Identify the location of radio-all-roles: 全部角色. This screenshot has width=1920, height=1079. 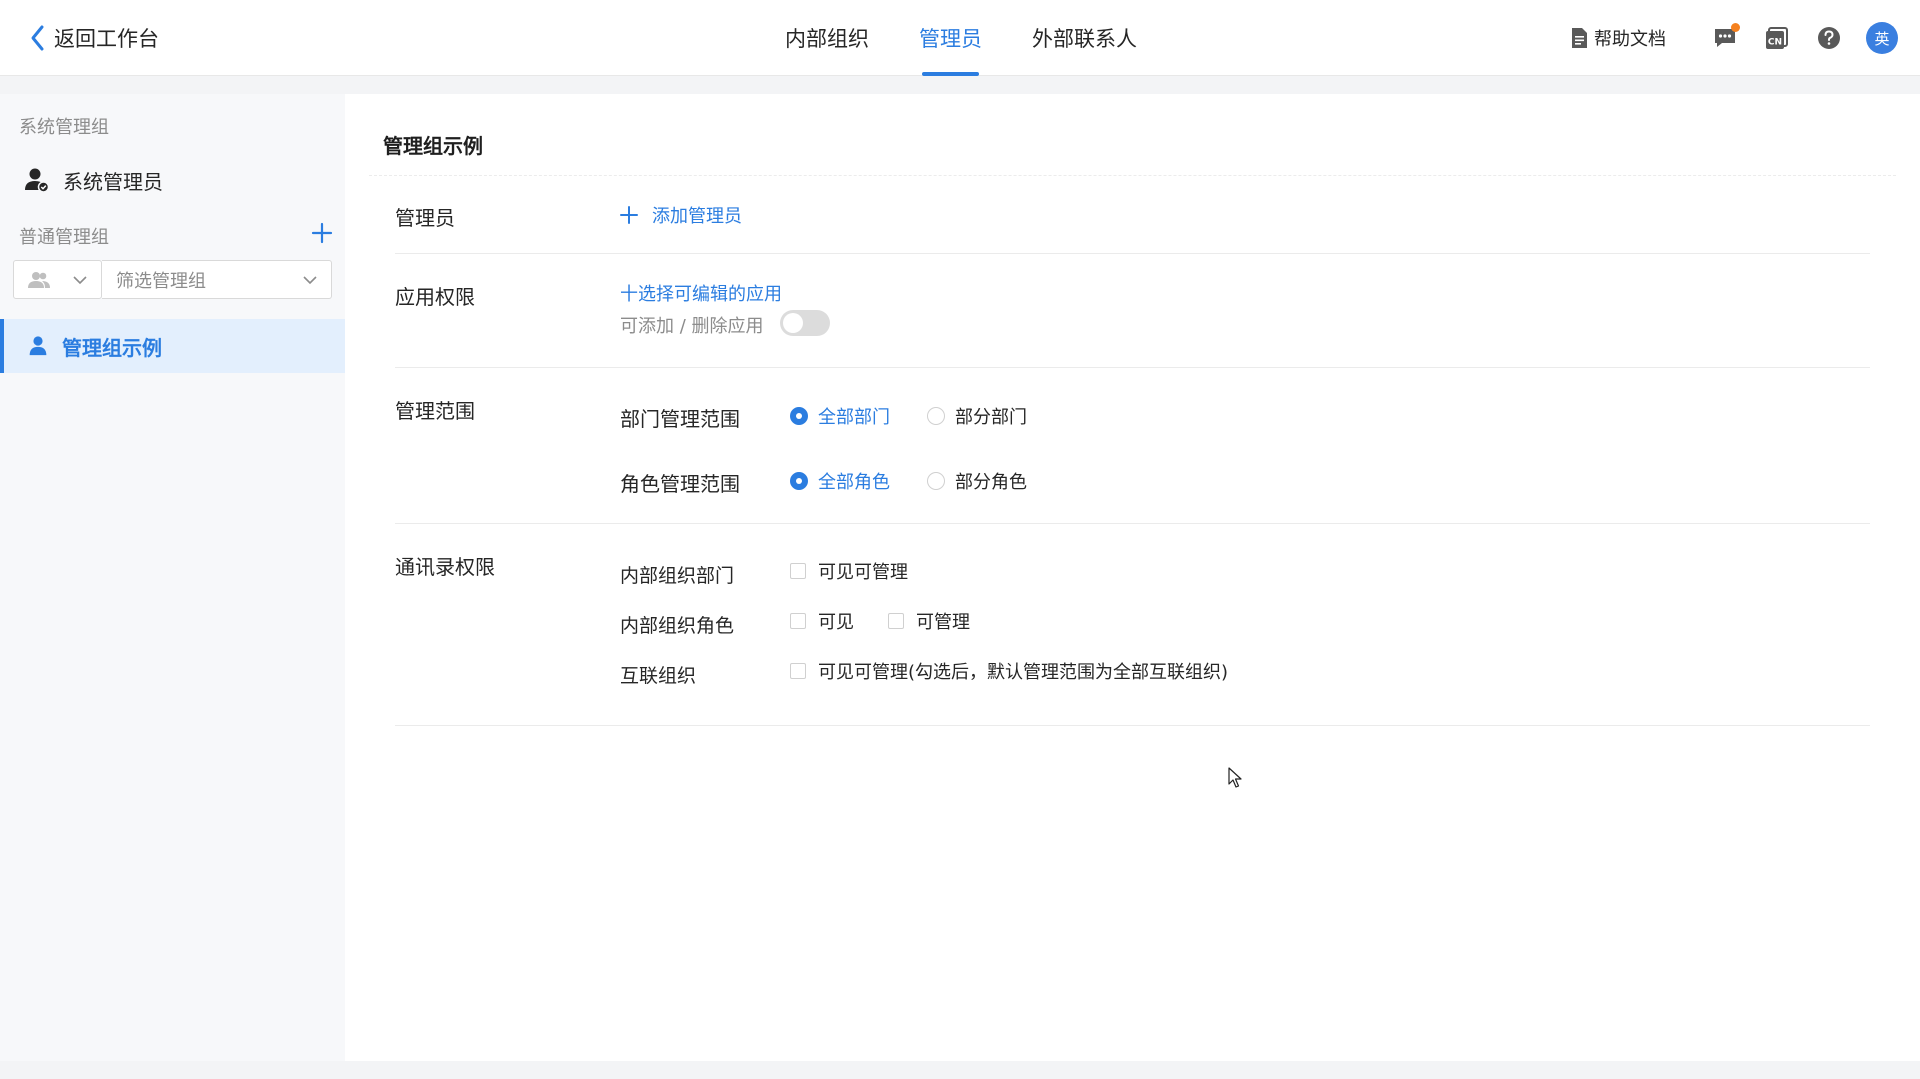
(840, 481).